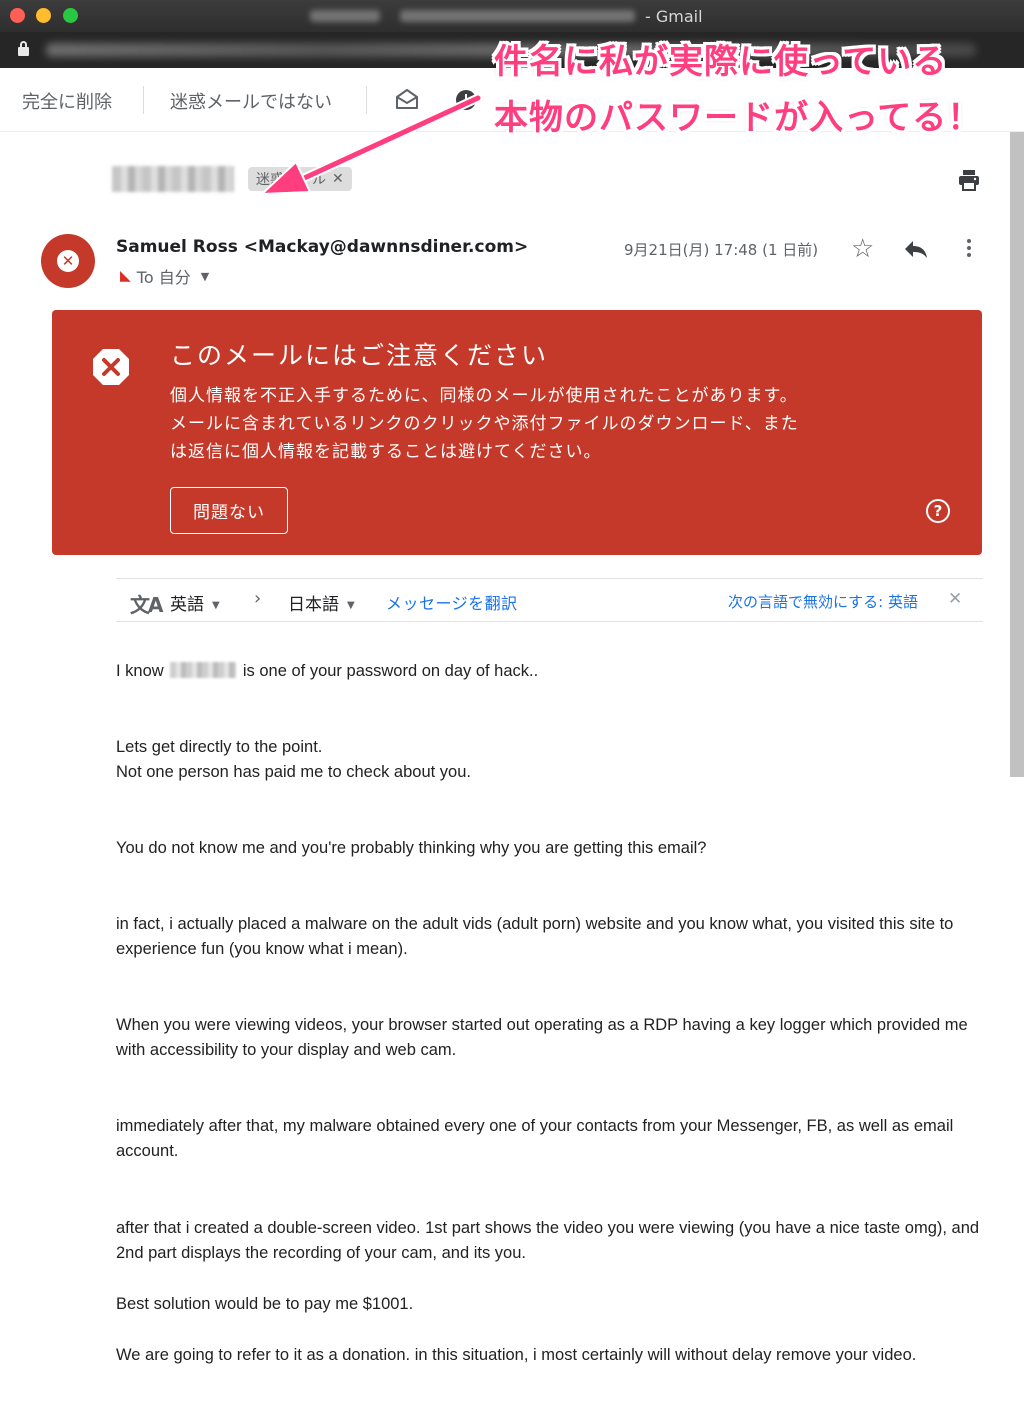 Image resolution: width=1024 pixels, height=1412 pixels. I want to click on snooze-icon, so click(466, 100).